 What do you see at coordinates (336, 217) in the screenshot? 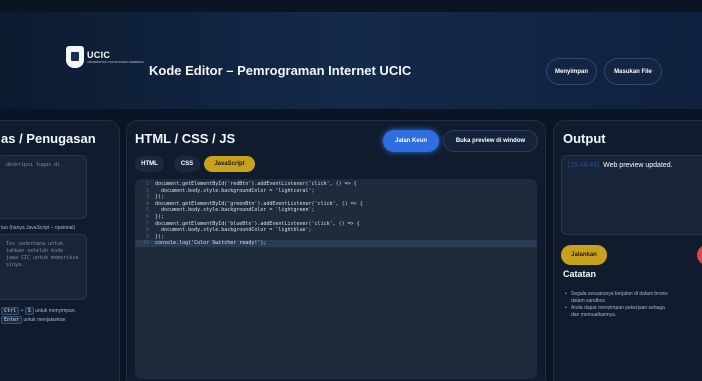
I see `code-line: 6});` at bounding box center [336, 217].